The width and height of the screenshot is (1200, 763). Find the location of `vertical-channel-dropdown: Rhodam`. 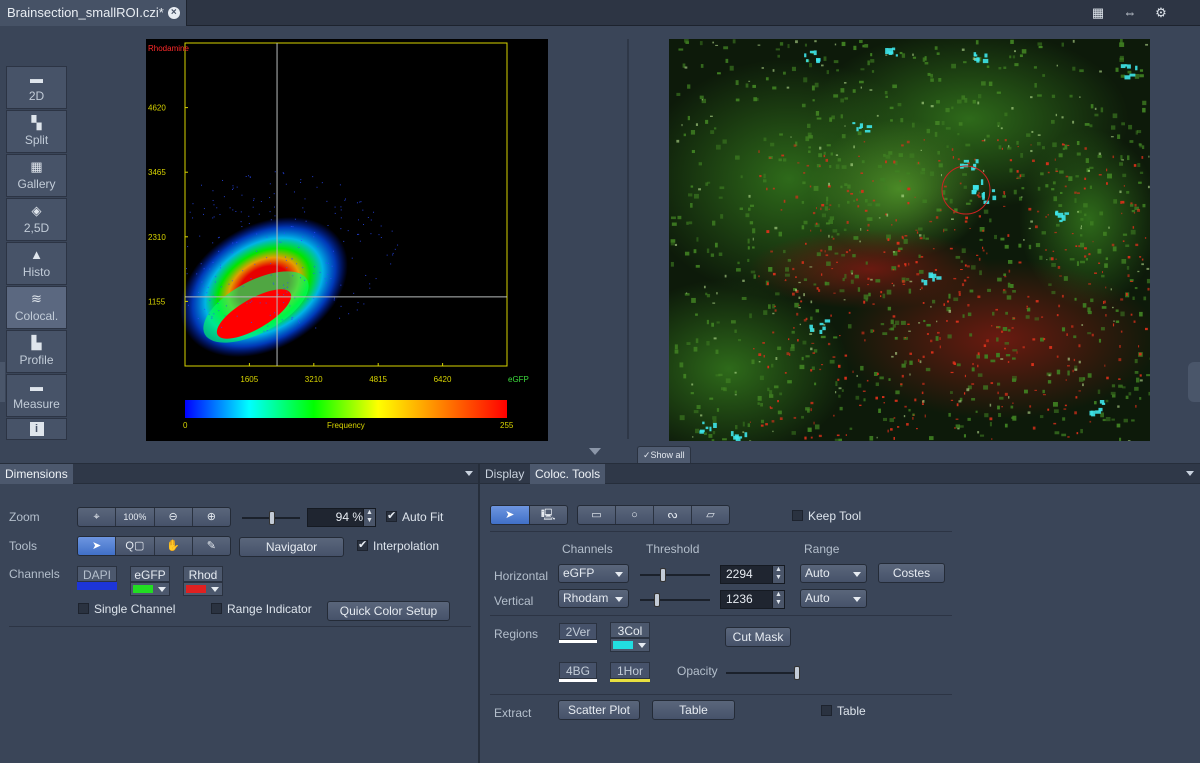

vertical-channel-dropdown: Rhodam is located at coordinates (593, 598).